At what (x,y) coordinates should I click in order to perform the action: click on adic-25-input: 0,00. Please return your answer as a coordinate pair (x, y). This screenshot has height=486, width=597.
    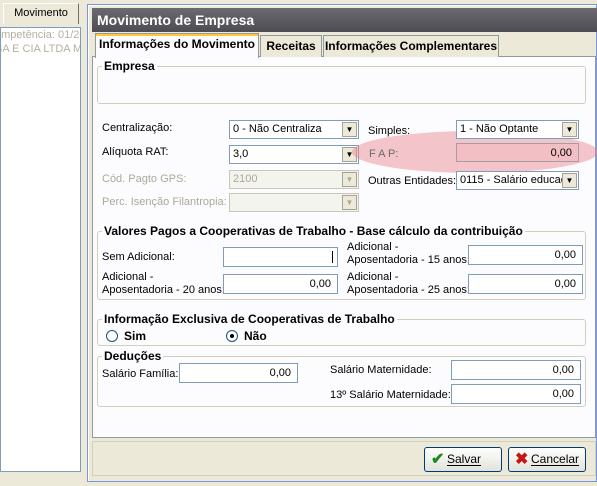
    Looking at the image, I should click on (525, 284).